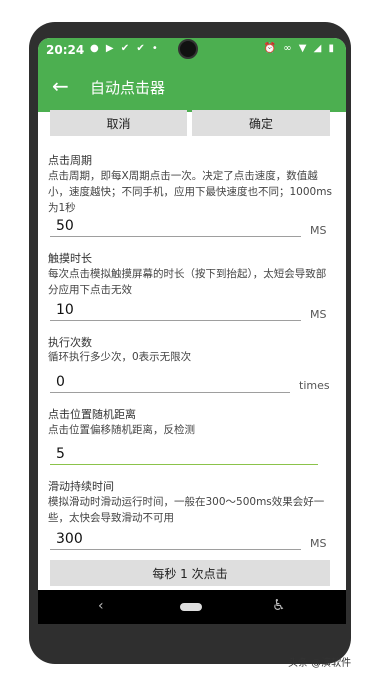 The width and height of the screenshot is (370, 676). I want to click on accessibility-icon: ♿, so click(278, 605).